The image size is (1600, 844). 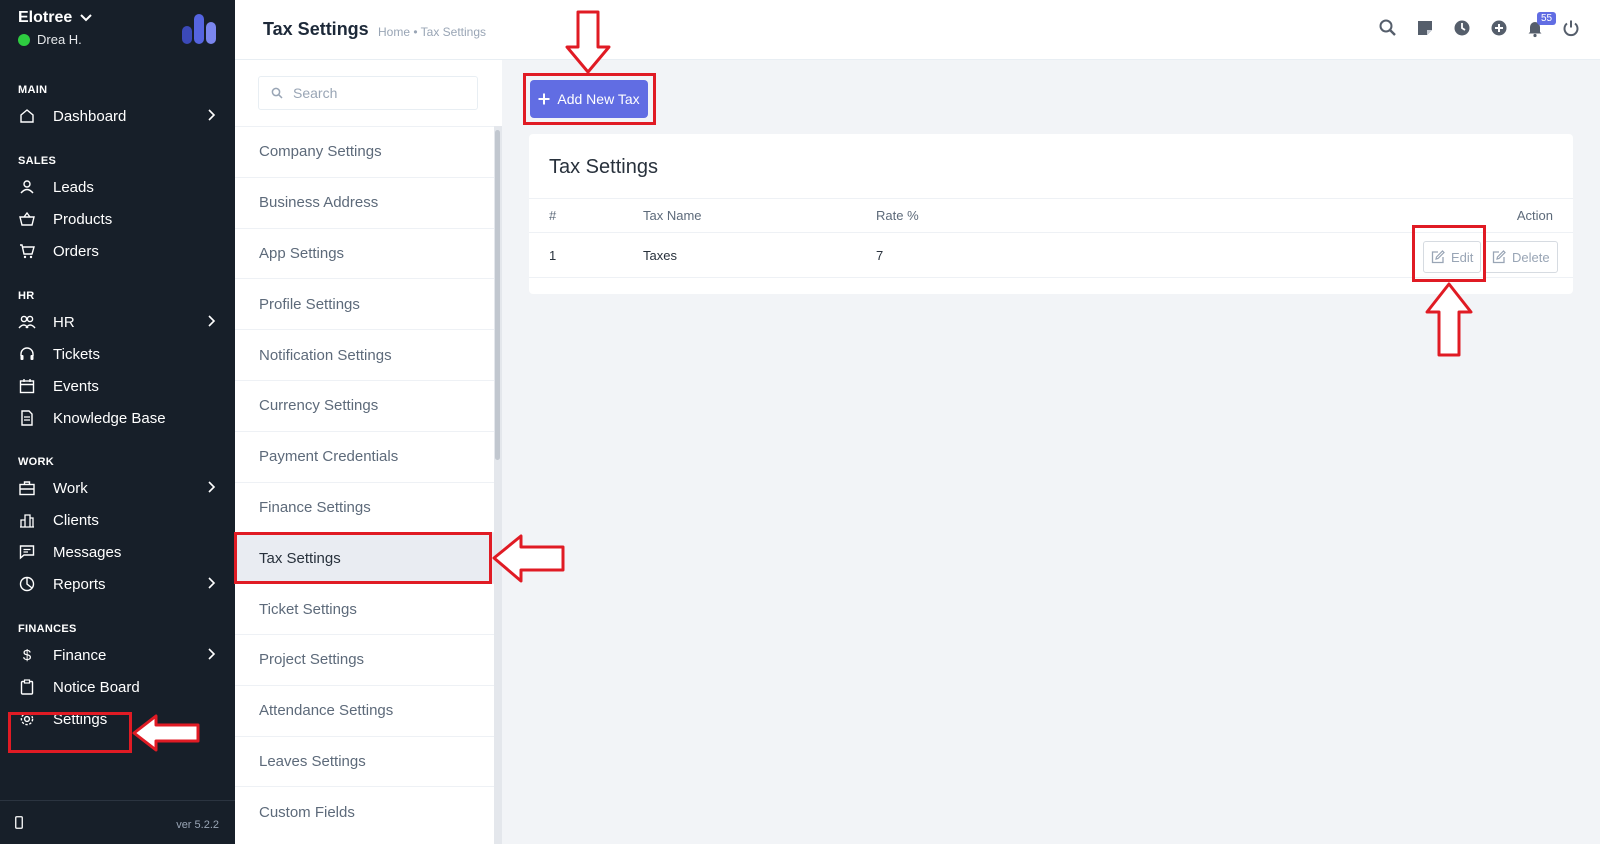 I want to click on arrow-up-icon, so click(x=1449, y=319).